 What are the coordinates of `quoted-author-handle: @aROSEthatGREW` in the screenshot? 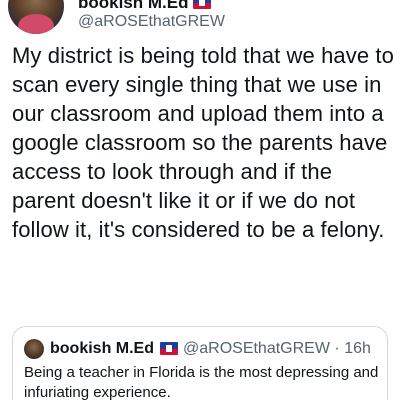 It's located at (256, 348).